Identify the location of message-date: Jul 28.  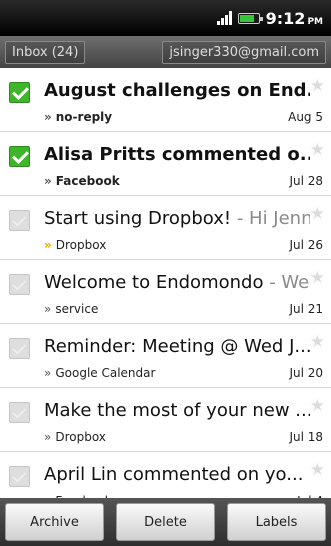
(306, 181).